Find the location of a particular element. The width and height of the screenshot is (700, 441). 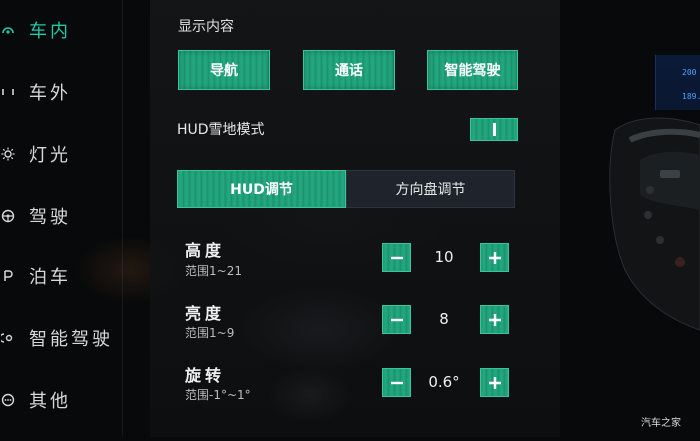

height-increase-button is located at coordinates (494, 257).